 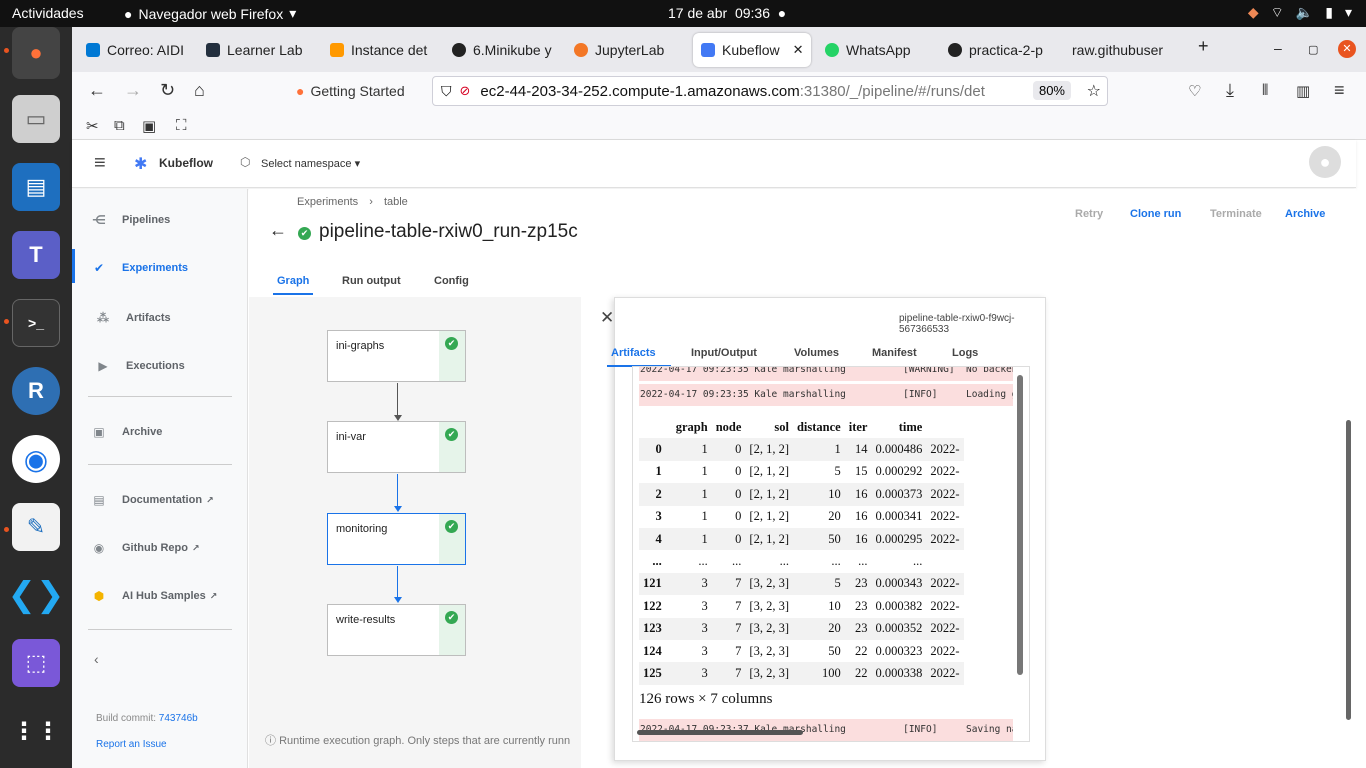 I want to click on edge-arrowhead, so click(x=398, y=600).